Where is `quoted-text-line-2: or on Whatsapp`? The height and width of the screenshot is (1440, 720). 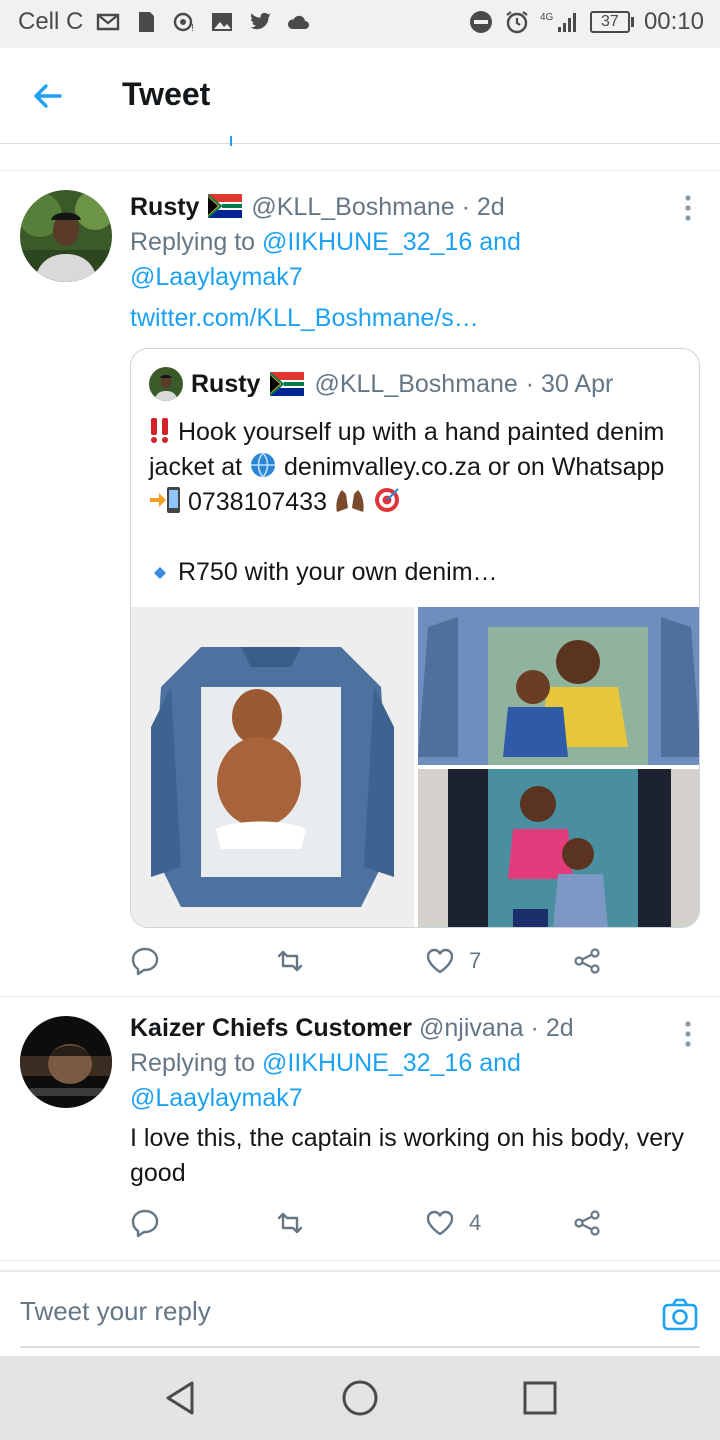
quoted-text-line-2: or on Whatsapp is located at coordinates (576, 467).